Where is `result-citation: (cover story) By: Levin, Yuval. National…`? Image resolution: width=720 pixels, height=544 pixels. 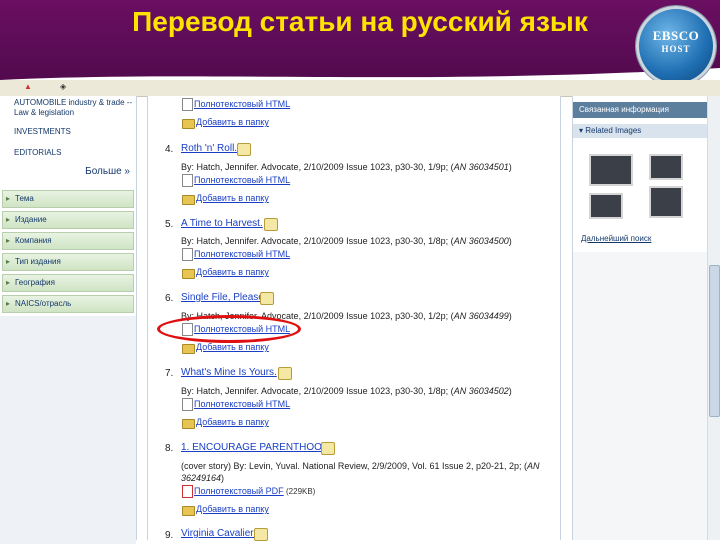
result-citation: (cover story) By: Levin, Yuval. National… is located at coordinates (360, 466).